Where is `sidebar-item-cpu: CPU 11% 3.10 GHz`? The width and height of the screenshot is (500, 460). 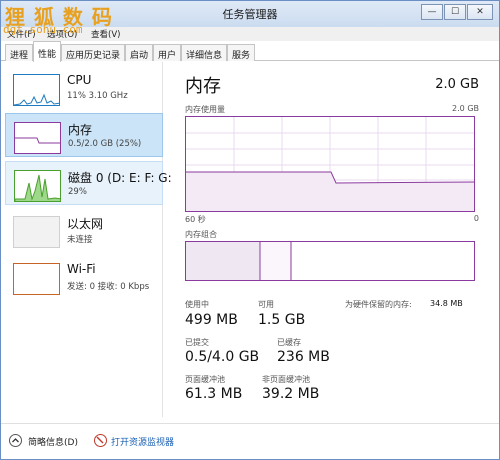
sidebar-item-cpu: CPU 11% 3.10 GHz is located at coordinates (84, 88).